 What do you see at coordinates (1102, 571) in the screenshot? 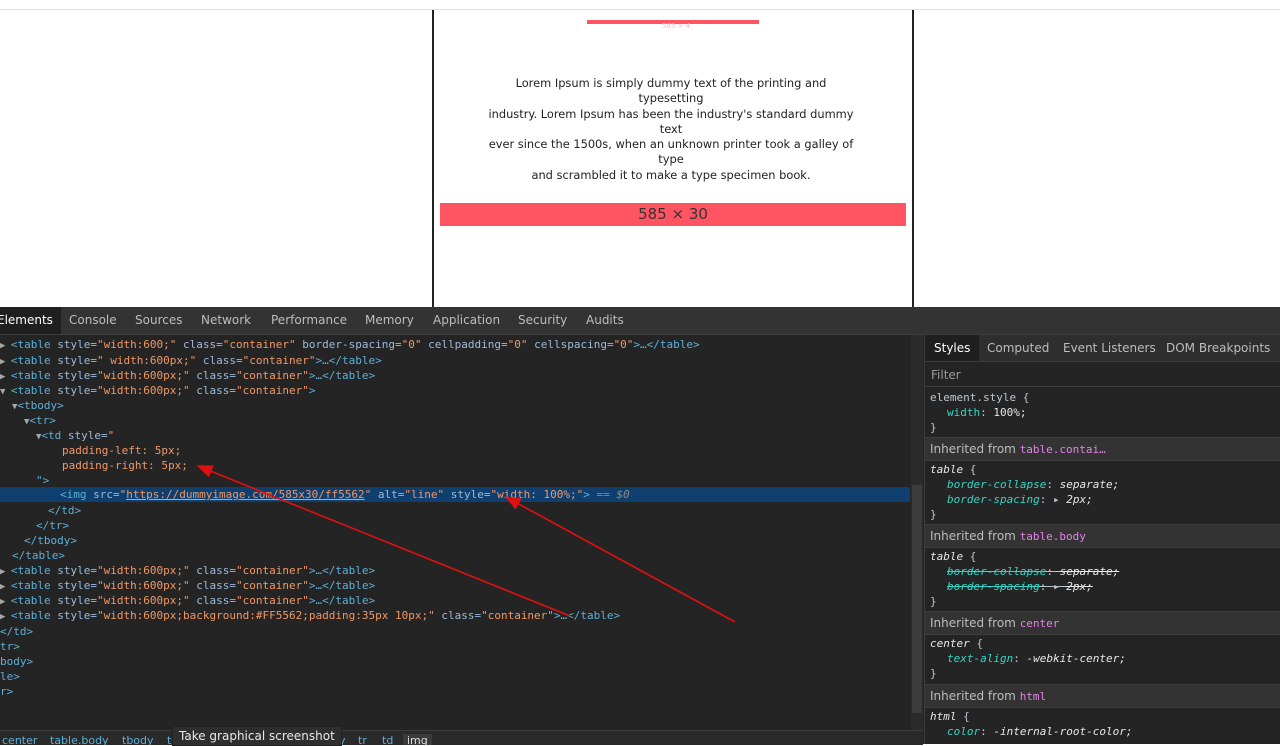
I see `rule-border-collapse-overridden: border-collapse: separate;` at bounding box center [1102, 571].